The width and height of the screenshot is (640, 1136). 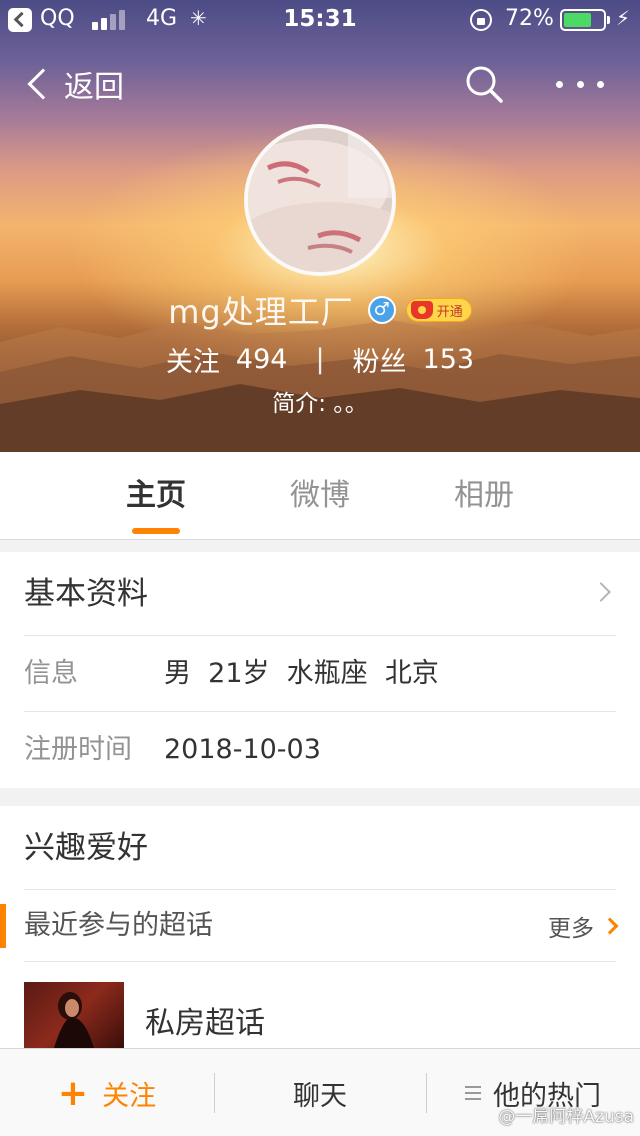 I want to click on follow-label: 关注, so click(x=129, y=1096).